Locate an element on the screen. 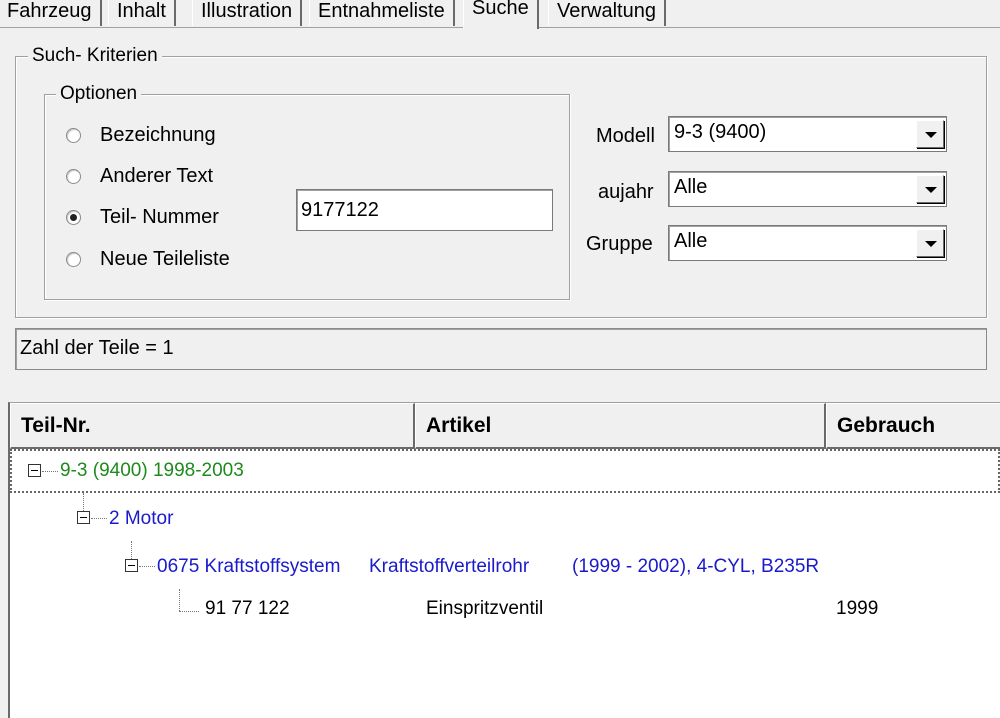 The image size is (1000, 718). tab-fahrzeug: Fahrzeug is located at coordinates (51, 13).